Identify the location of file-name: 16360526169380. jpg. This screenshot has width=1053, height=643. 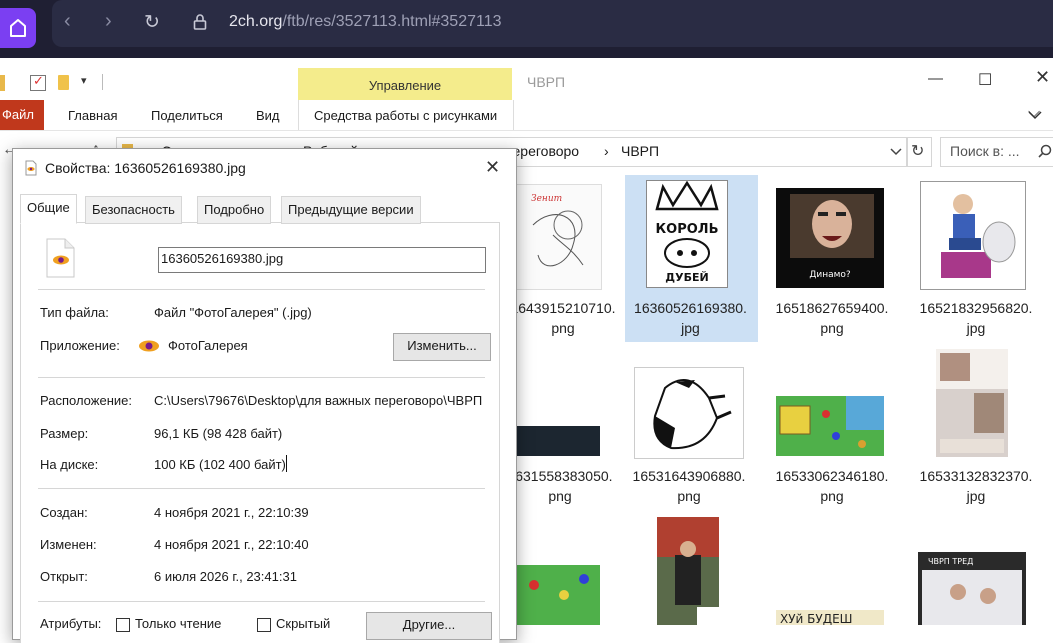
(690, 318).